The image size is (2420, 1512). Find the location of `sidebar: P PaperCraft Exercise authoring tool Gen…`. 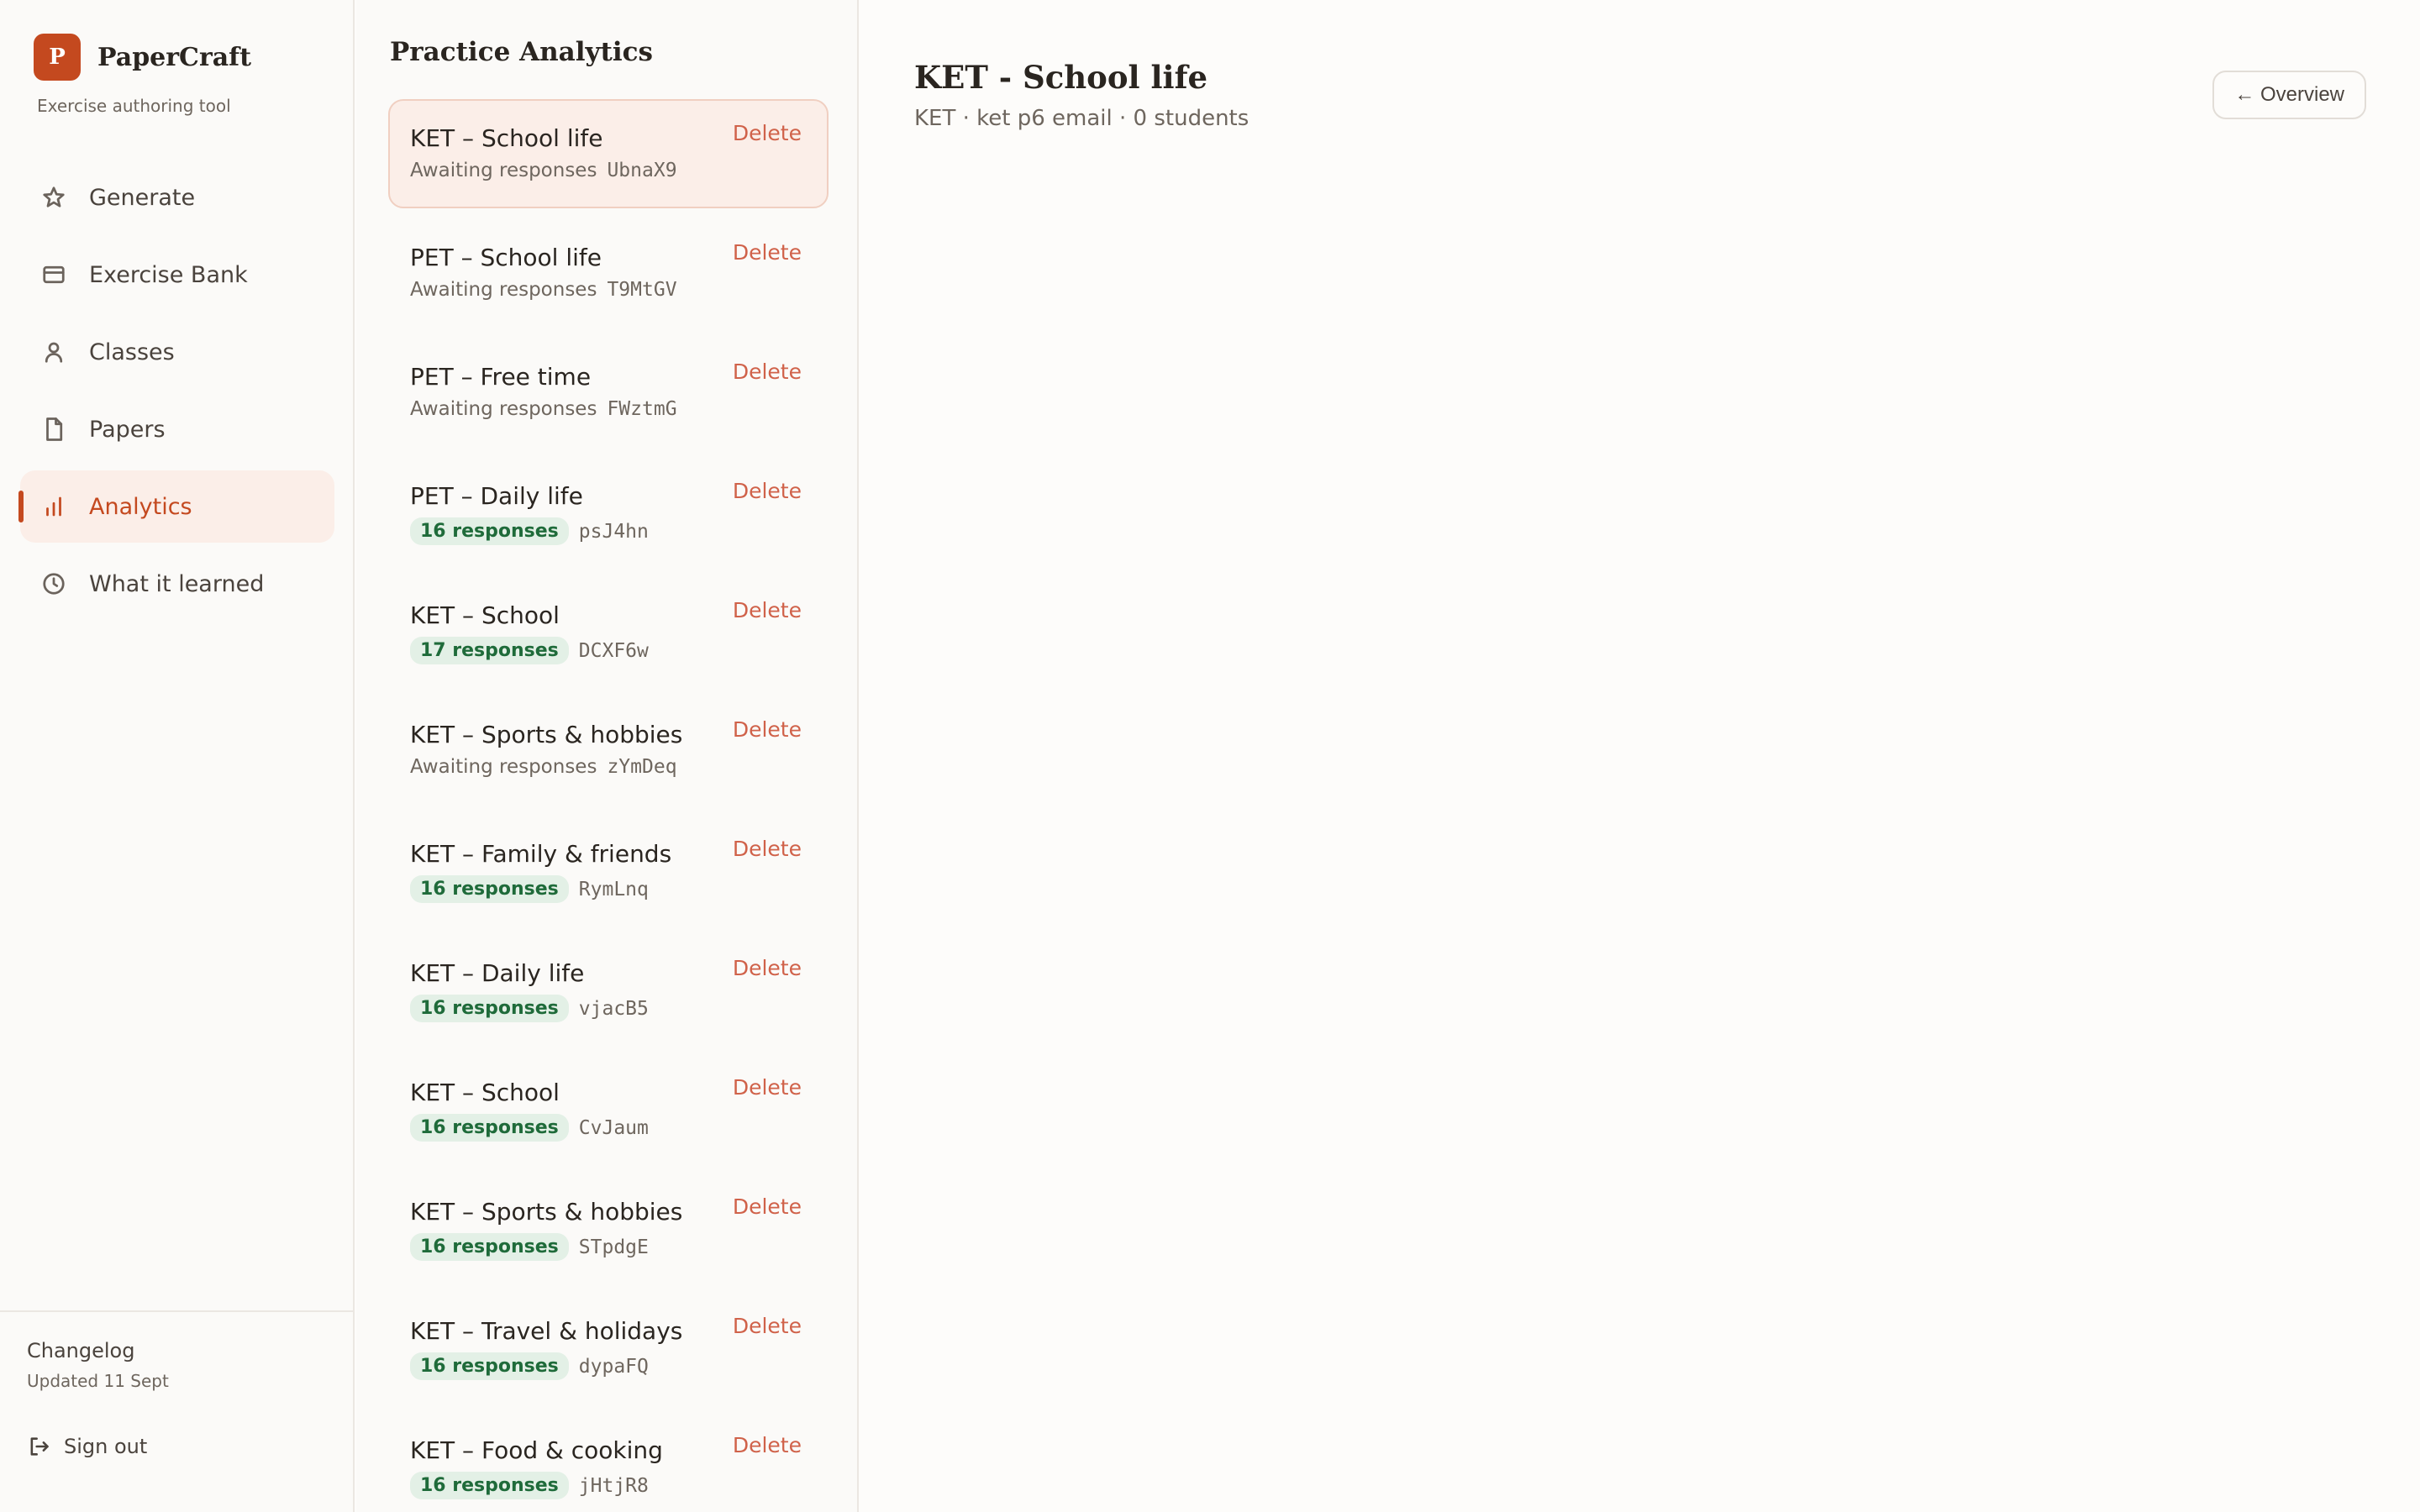

sidebar: P PaperCraft Exercise authoring tool Gen… is located at coordinates (177, 756).